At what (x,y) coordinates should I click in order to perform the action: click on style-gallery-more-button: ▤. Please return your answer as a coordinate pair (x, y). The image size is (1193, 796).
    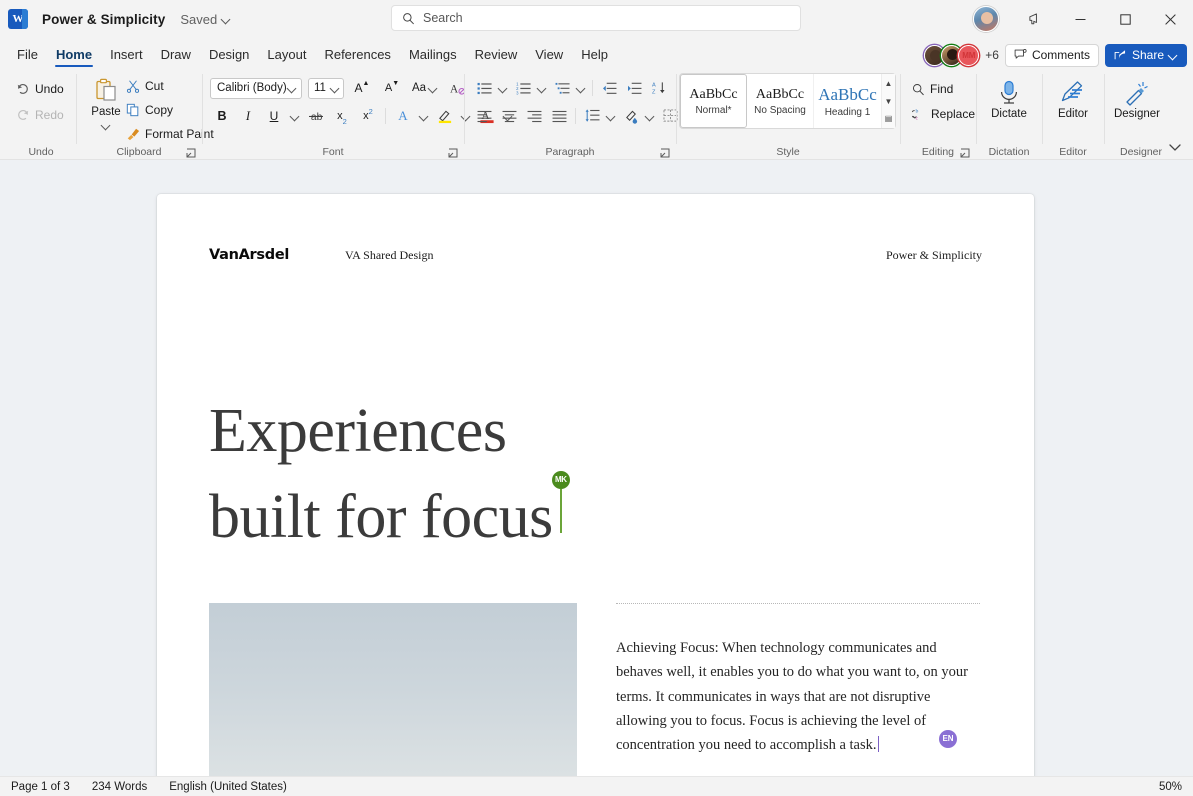
    Looking at the image, I should click on (888, 118).